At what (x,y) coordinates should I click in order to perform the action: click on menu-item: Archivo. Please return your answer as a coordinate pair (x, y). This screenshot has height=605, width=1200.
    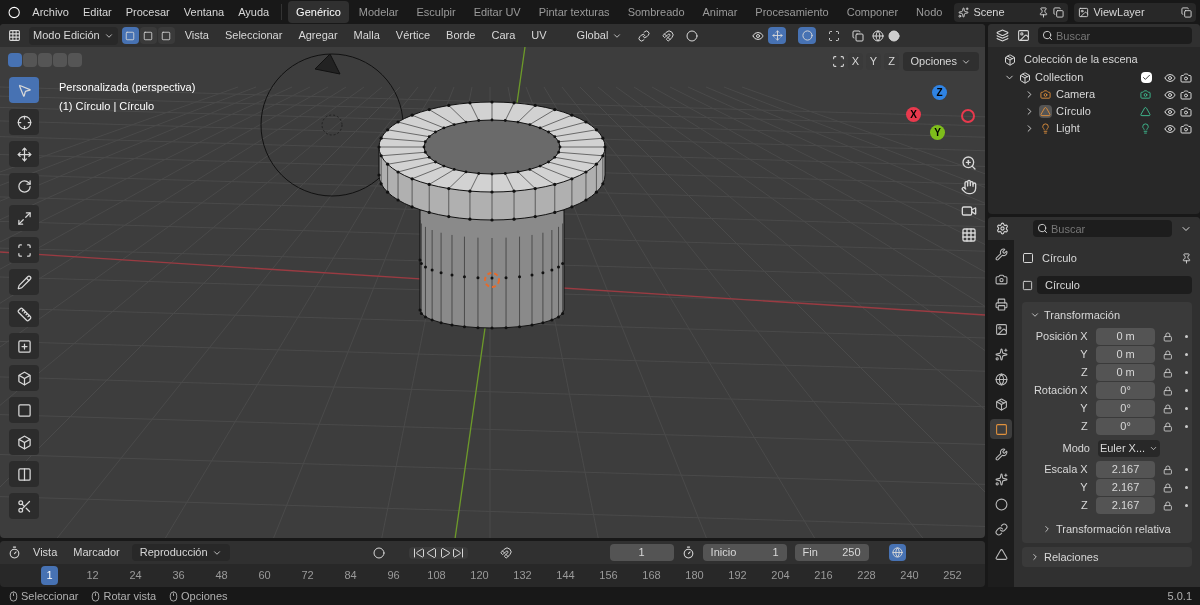
    Looking at the image, I should click on (50, 12).